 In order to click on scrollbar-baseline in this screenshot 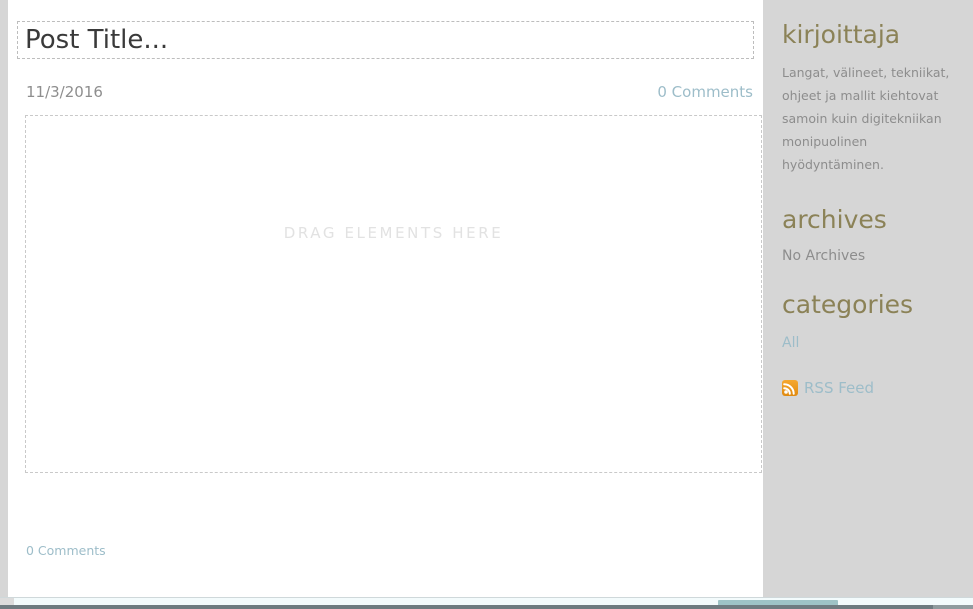, I will do `click(486, 607)`.